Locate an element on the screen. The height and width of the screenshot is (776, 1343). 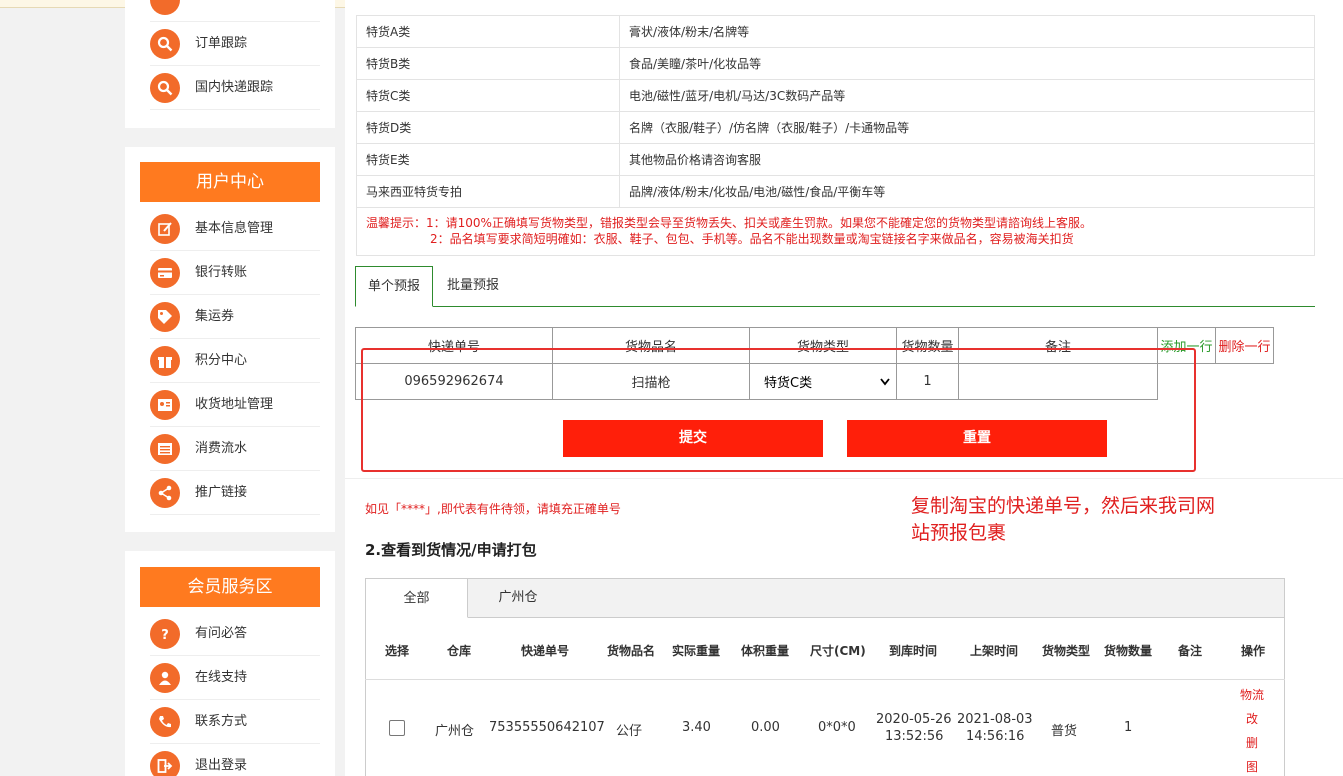
sidebar-item-basic-info: 基本信息管理 is located at coordinates (235, 229).